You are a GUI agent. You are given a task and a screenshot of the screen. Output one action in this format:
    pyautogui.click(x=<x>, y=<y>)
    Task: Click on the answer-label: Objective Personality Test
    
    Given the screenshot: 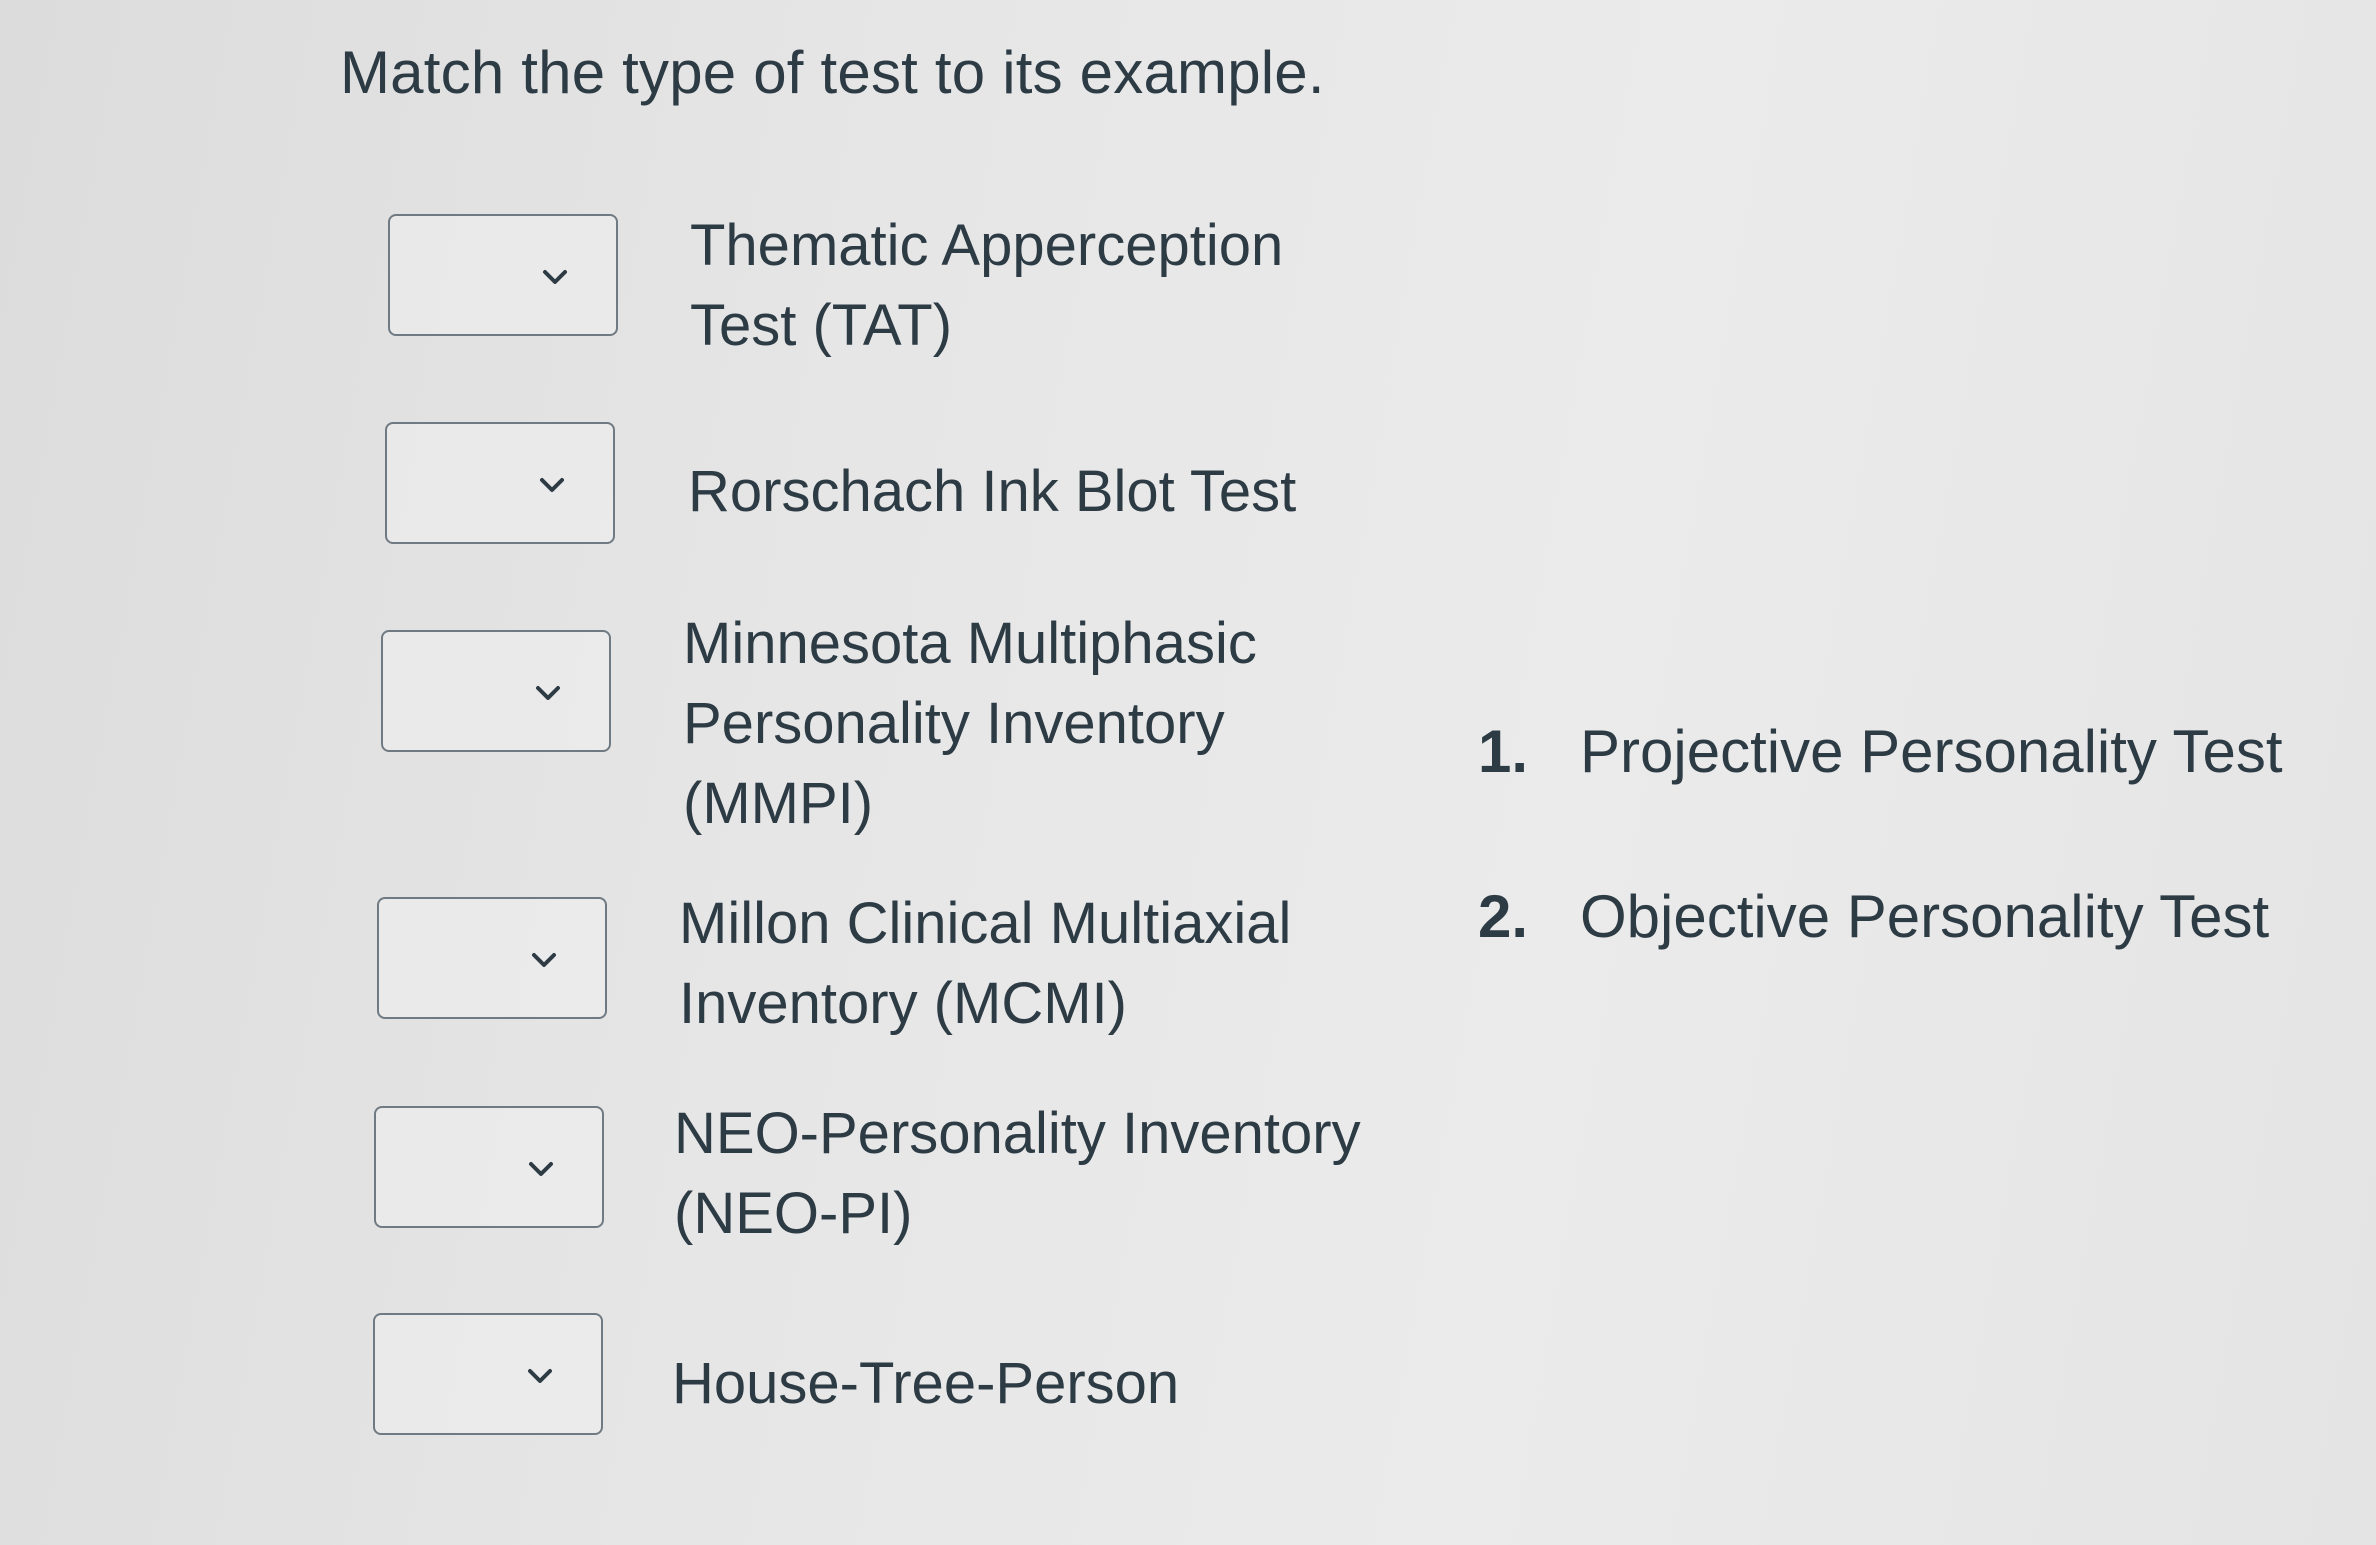 What is the action you would take?
    pyautogui.click(x=1925, y=916)
    